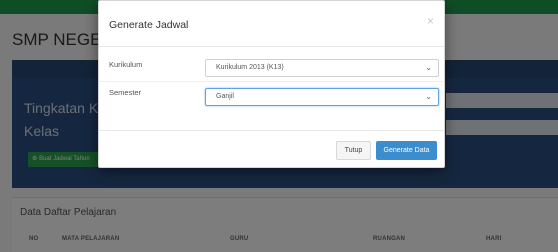 Image resolution: width=558 pixels, height=252 pixels. I want to click on generate-data-button: Generate Data, so click(406, 150).